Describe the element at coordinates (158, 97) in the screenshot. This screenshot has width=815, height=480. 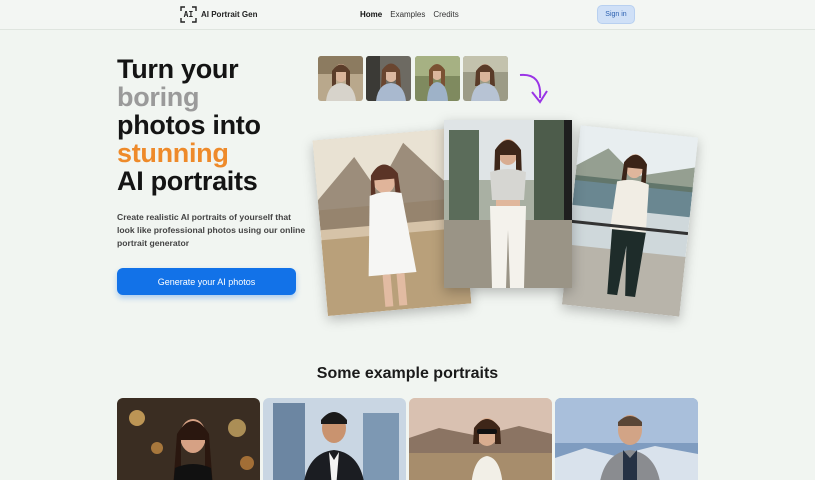
I see `headline-line-2: boring` at that location.